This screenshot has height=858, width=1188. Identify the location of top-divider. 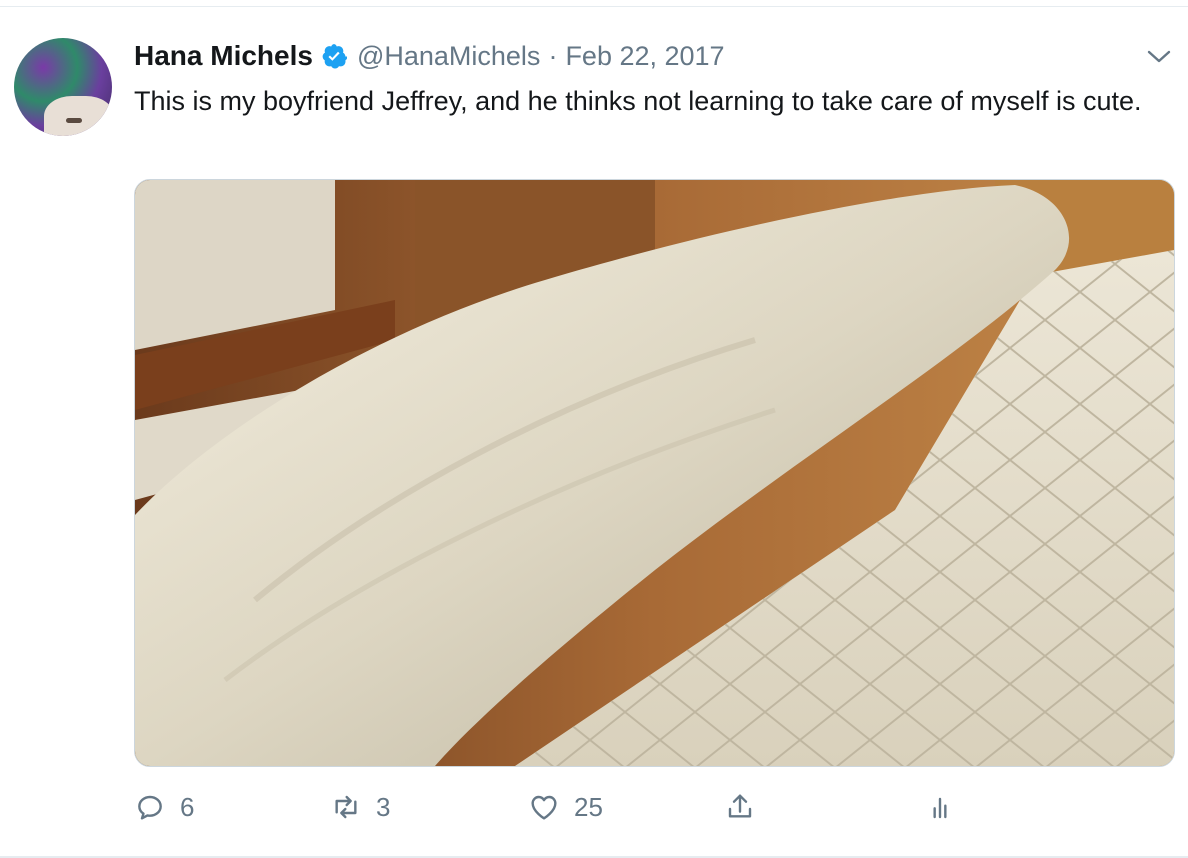
(594, 6).